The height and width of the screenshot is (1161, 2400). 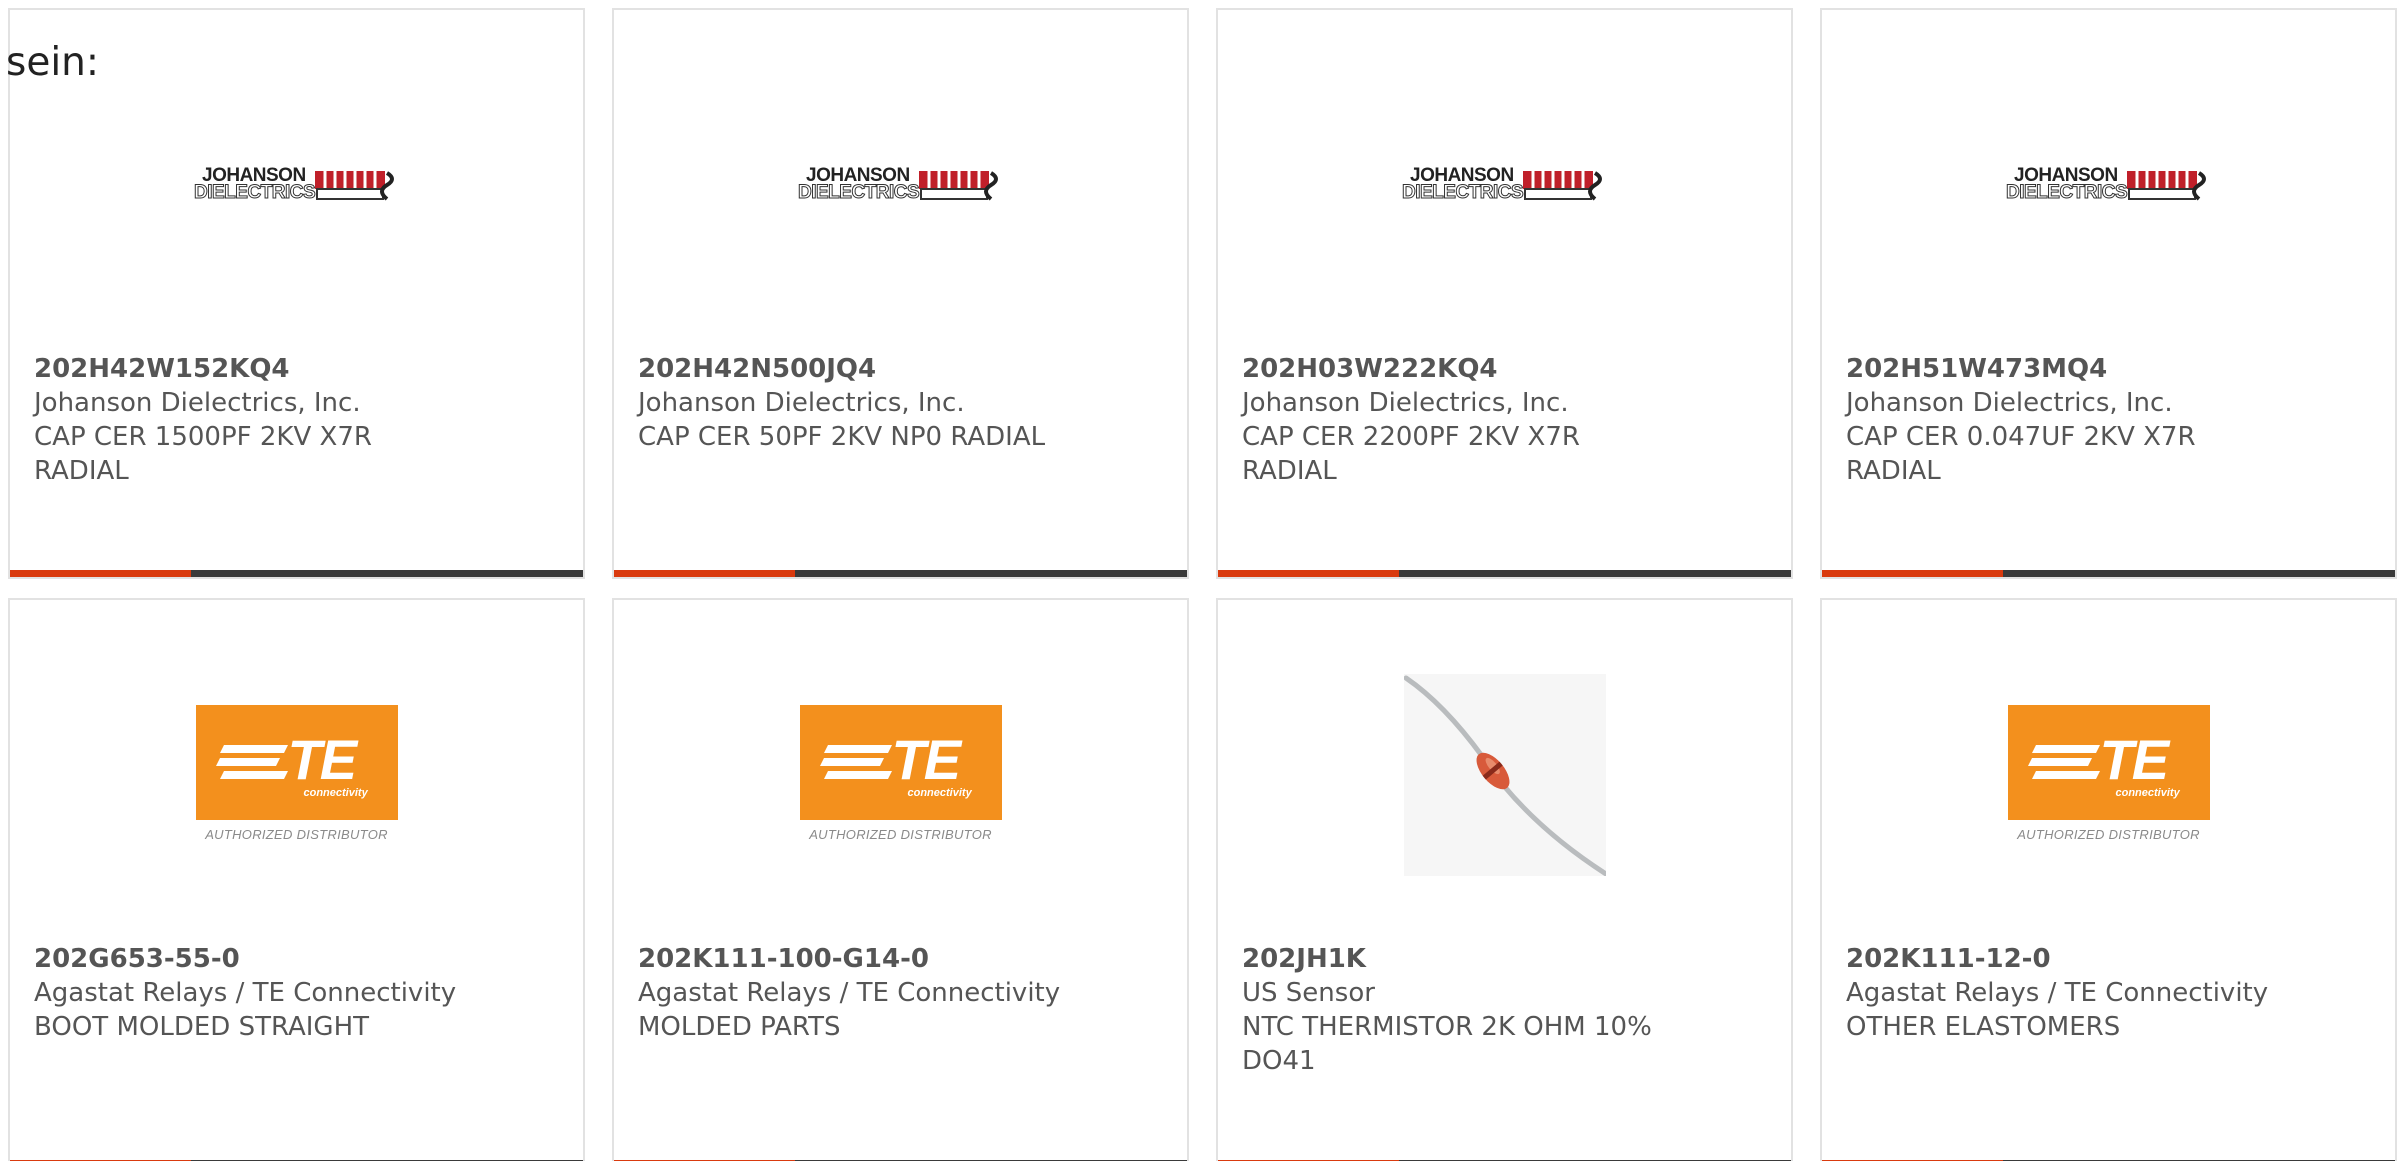 What do you see at coordinates (1411, 454) in the screenshot?
I see `description: CAP CER 2200PF 2KV X7R RADIAL` at bounding box center [1411, 454].